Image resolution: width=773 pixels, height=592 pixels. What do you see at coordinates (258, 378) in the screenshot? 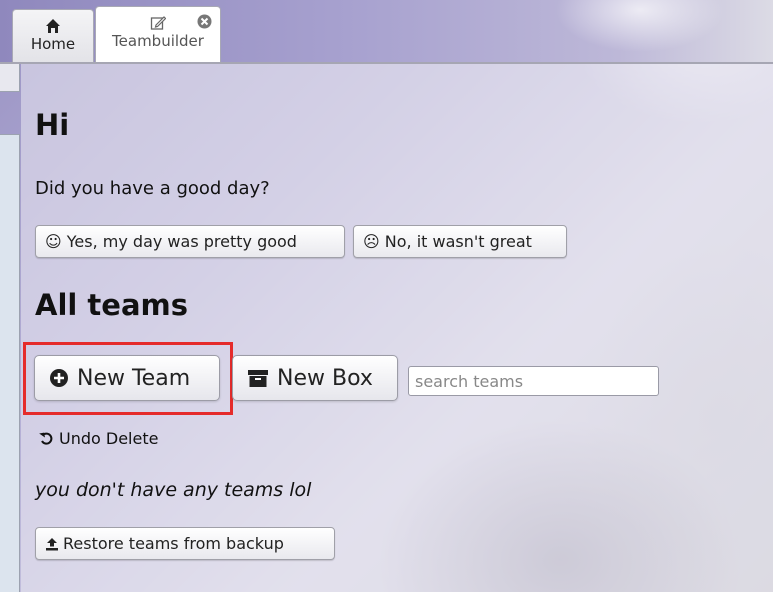
I see `archive-icon` at bounding box center [258, 378].